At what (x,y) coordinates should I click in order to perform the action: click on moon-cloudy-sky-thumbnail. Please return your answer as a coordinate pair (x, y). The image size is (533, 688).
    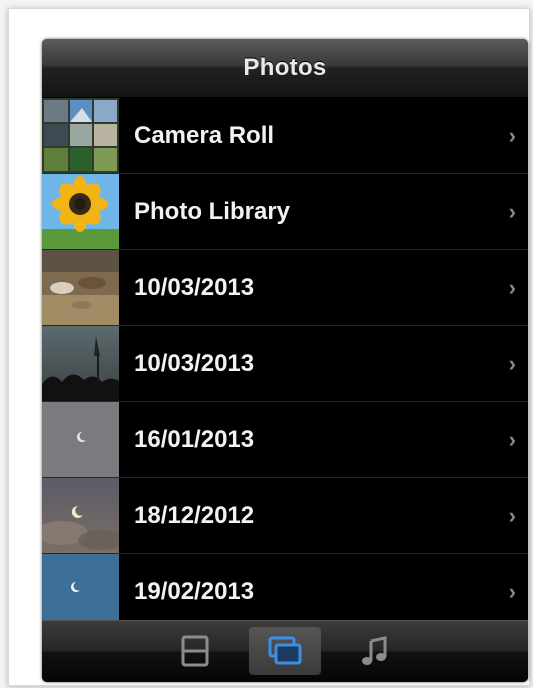
    Looking at the image, I should click on (80, 515).